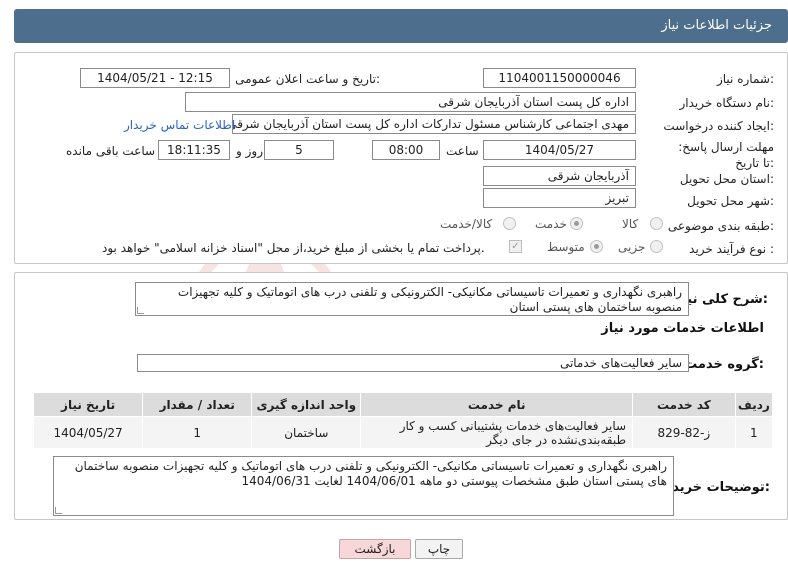  What do you see at coordinates (754, 432) in the screenshot?
I see `cell-row-number: 1` at bounding box center [754, 432].